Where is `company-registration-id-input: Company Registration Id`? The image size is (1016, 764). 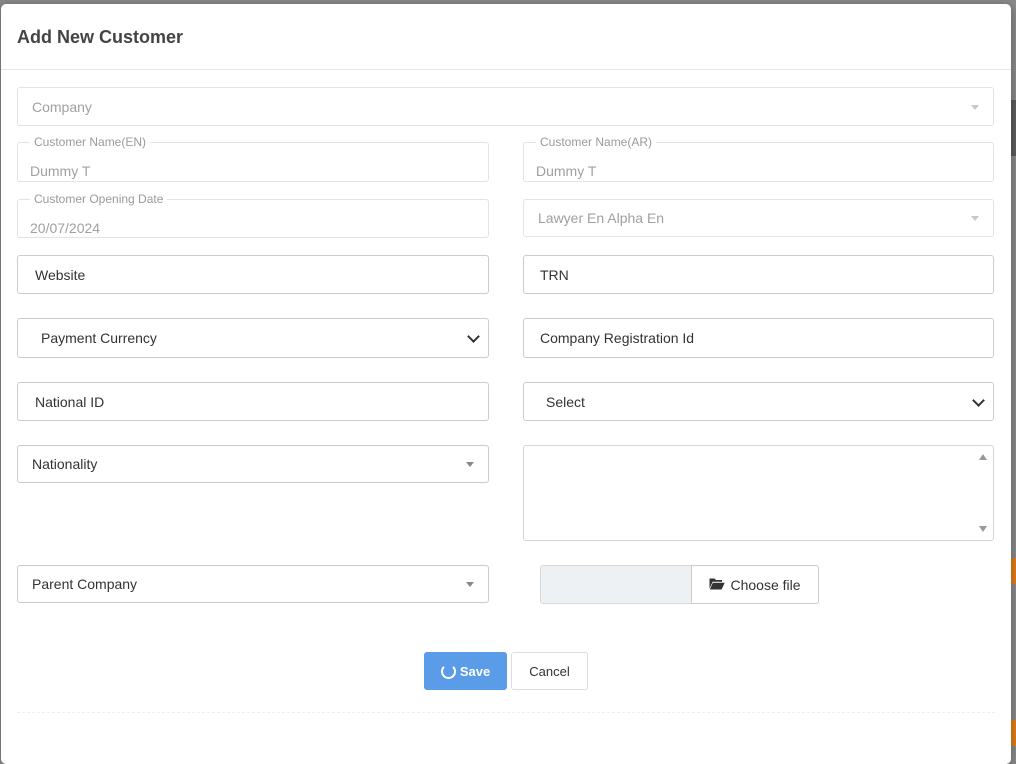 company-registration-id-input: Company Registration Id is located at coordinates (758, 338).